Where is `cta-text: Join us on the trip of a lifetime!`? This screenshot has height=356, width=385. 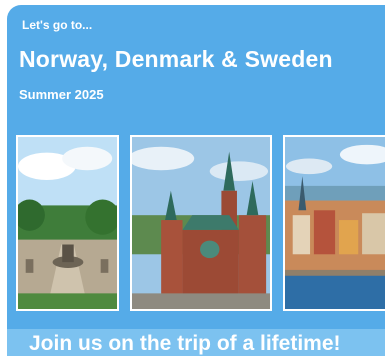
cta-text: Join us on the trip of a lifetime! is located at coordinates (185, 343).